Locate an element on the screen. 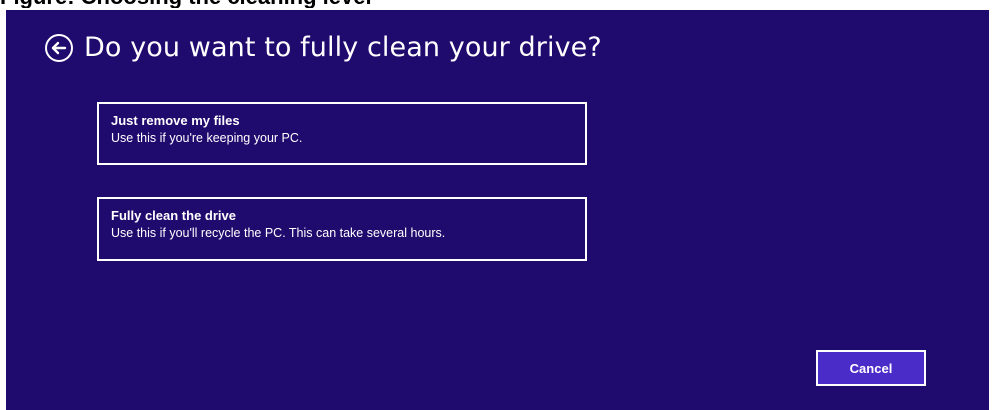 Image resolution: width=994 pixels, height=410 pixels. back-arrow-circle-icon is located at coordinates (59, 48).